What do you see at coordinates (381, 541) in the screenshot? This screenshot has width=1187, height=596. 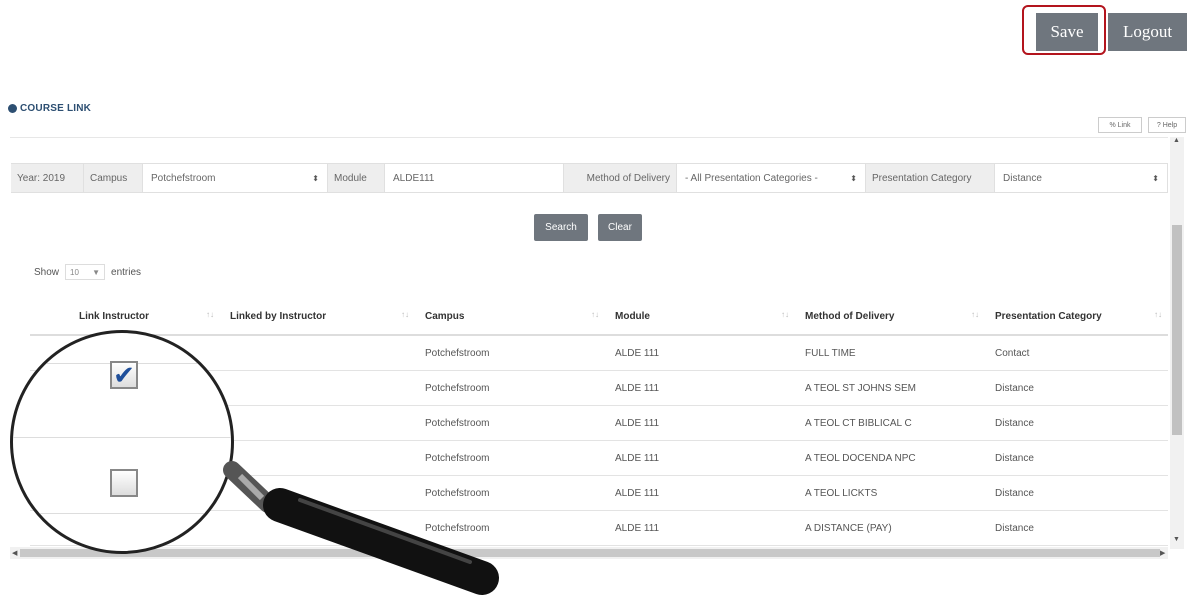 I see `magnifier-grip` at bounding box center [381, 541].